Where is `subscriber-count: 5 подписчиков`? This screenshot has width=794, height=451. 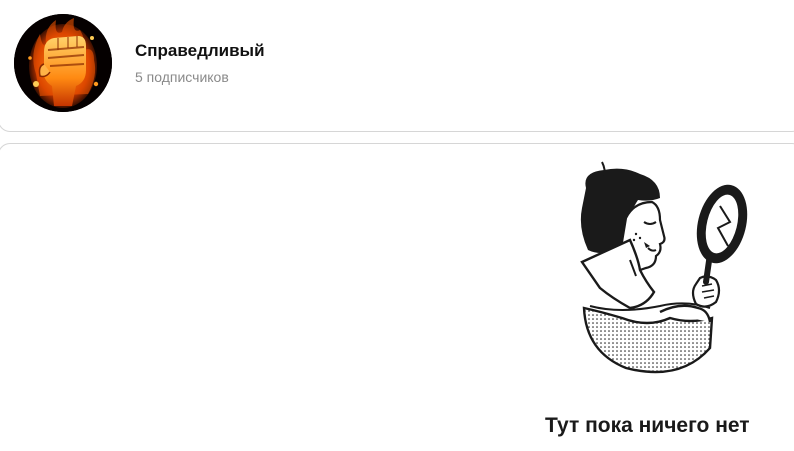
subscriber-count: 5 подписчиков is located at coordinates (182, 77).